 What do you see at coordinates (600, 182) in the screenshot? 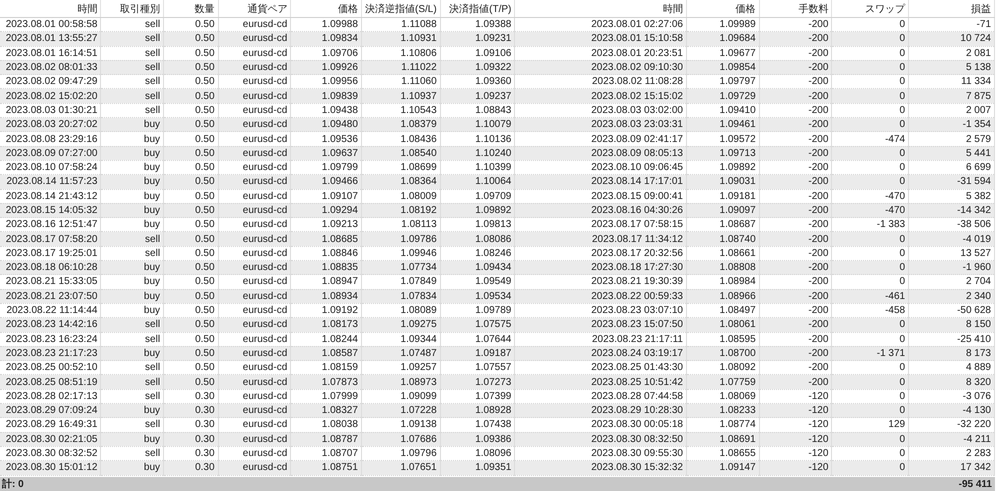
I see `table-cell: 2023.08.14 17:17:01` at bounding box center [600, 182].